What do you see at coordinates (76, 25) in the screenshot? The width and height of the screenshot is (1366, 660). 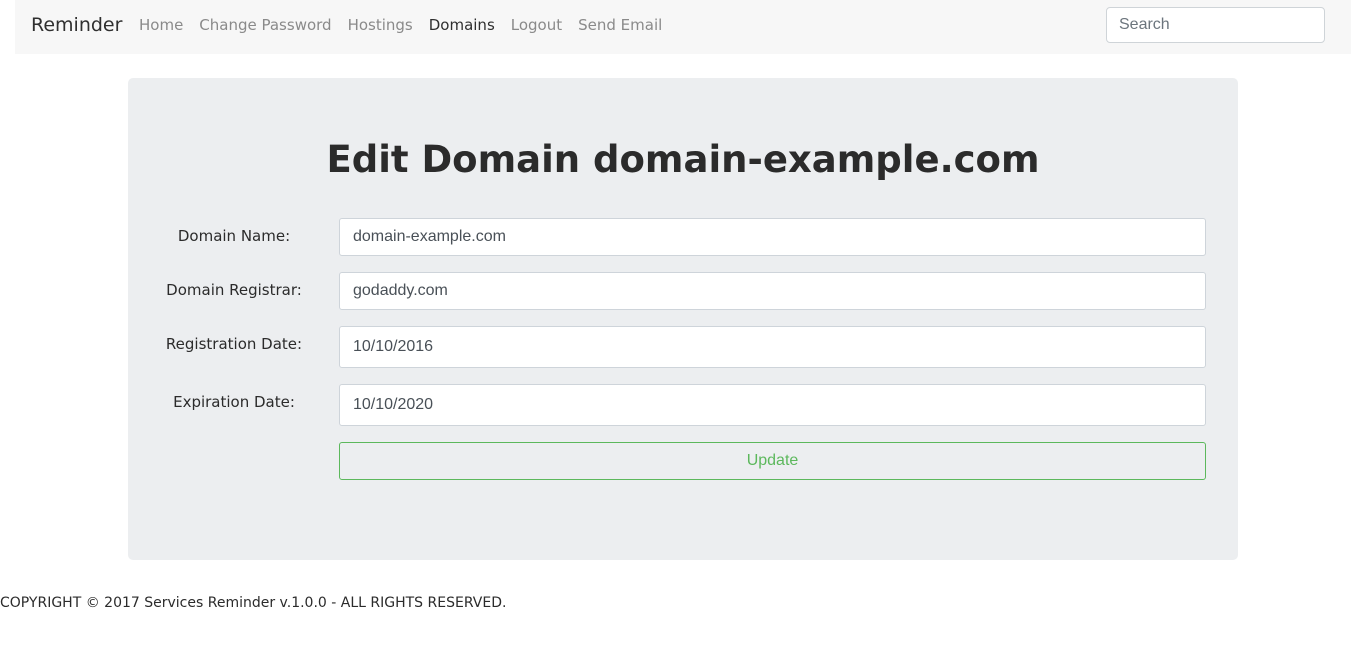 I see `brand-link: Reminder` at bounding box center [76, 25].